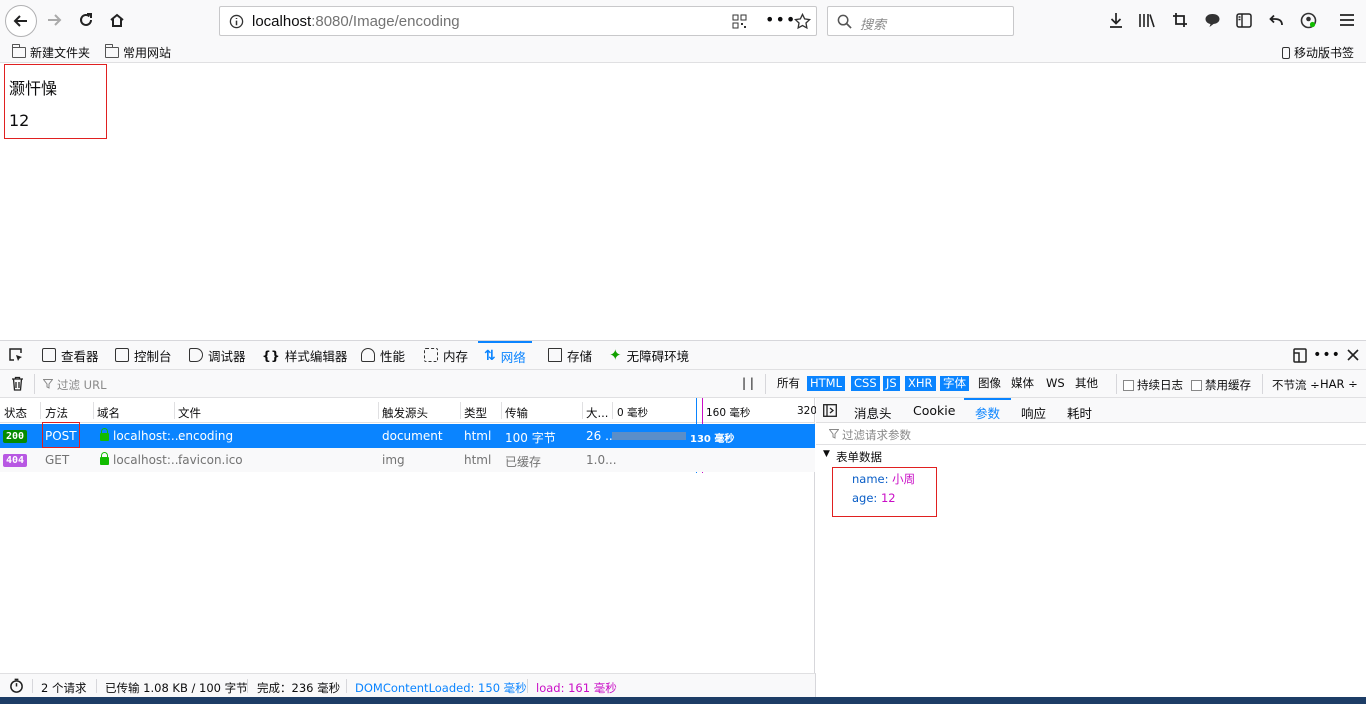  Describe the element at coordinates (405, 413) in the screenshot. I see `column-cause: 触发源头` at that location.